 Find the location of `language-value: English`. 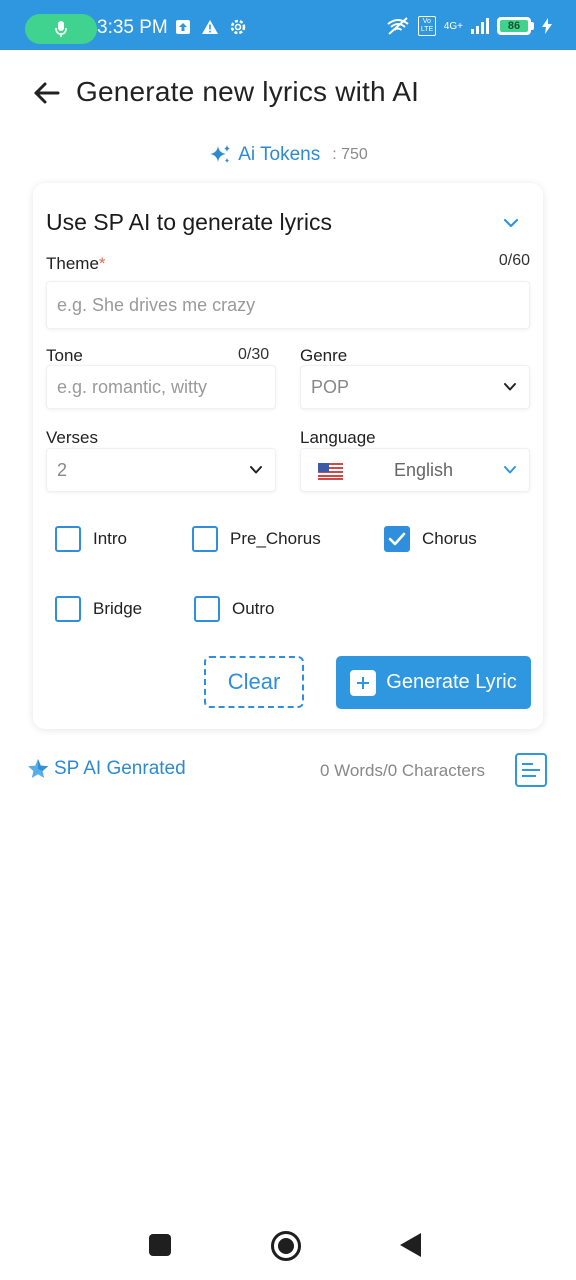

language-value: English is located at coordinates (424, 469).